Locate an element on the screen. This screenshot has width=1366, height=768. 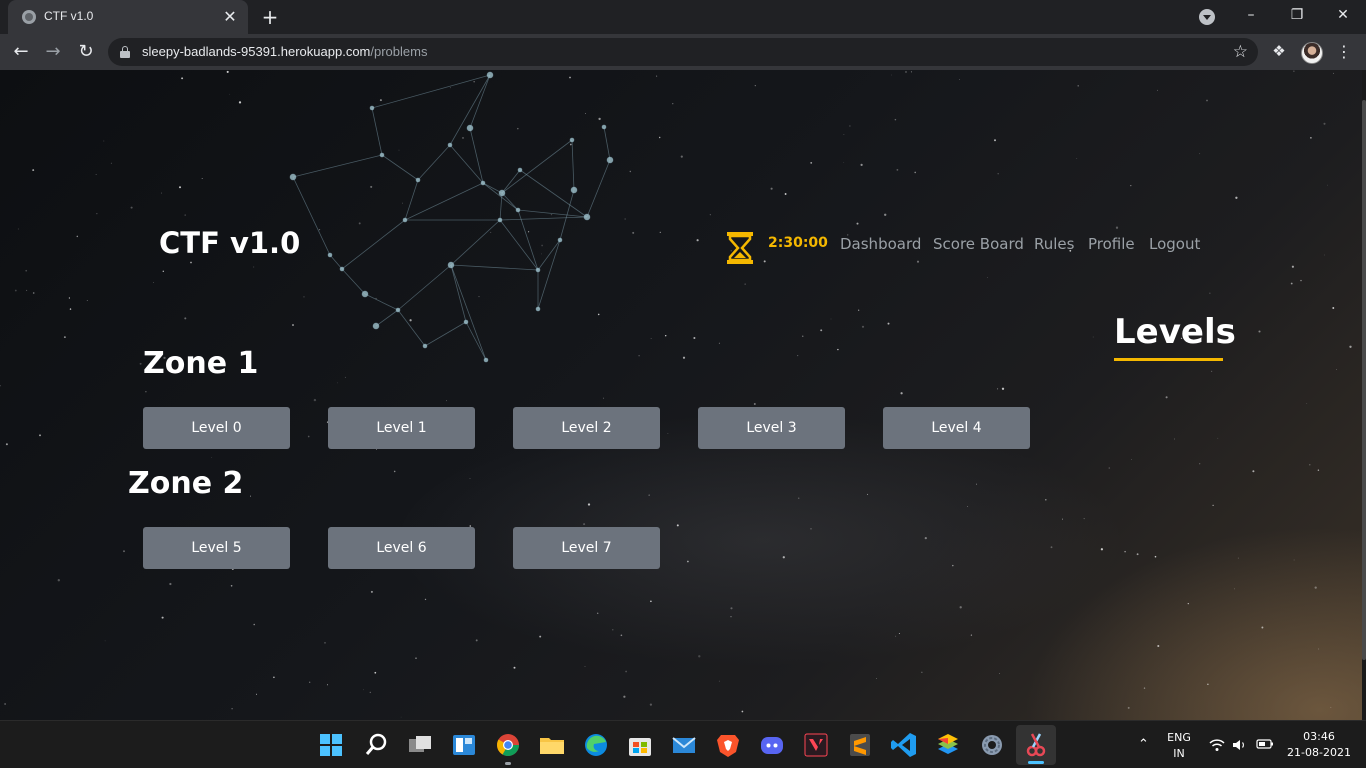
minimize-icon: – is located at coordinates (1251, 15).